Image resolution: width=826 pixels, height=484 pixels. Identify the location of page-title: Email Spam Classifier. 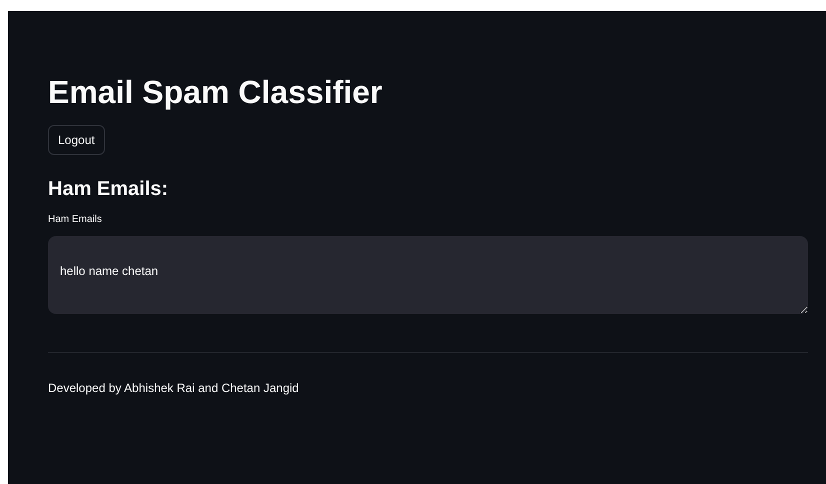
(216, 92).